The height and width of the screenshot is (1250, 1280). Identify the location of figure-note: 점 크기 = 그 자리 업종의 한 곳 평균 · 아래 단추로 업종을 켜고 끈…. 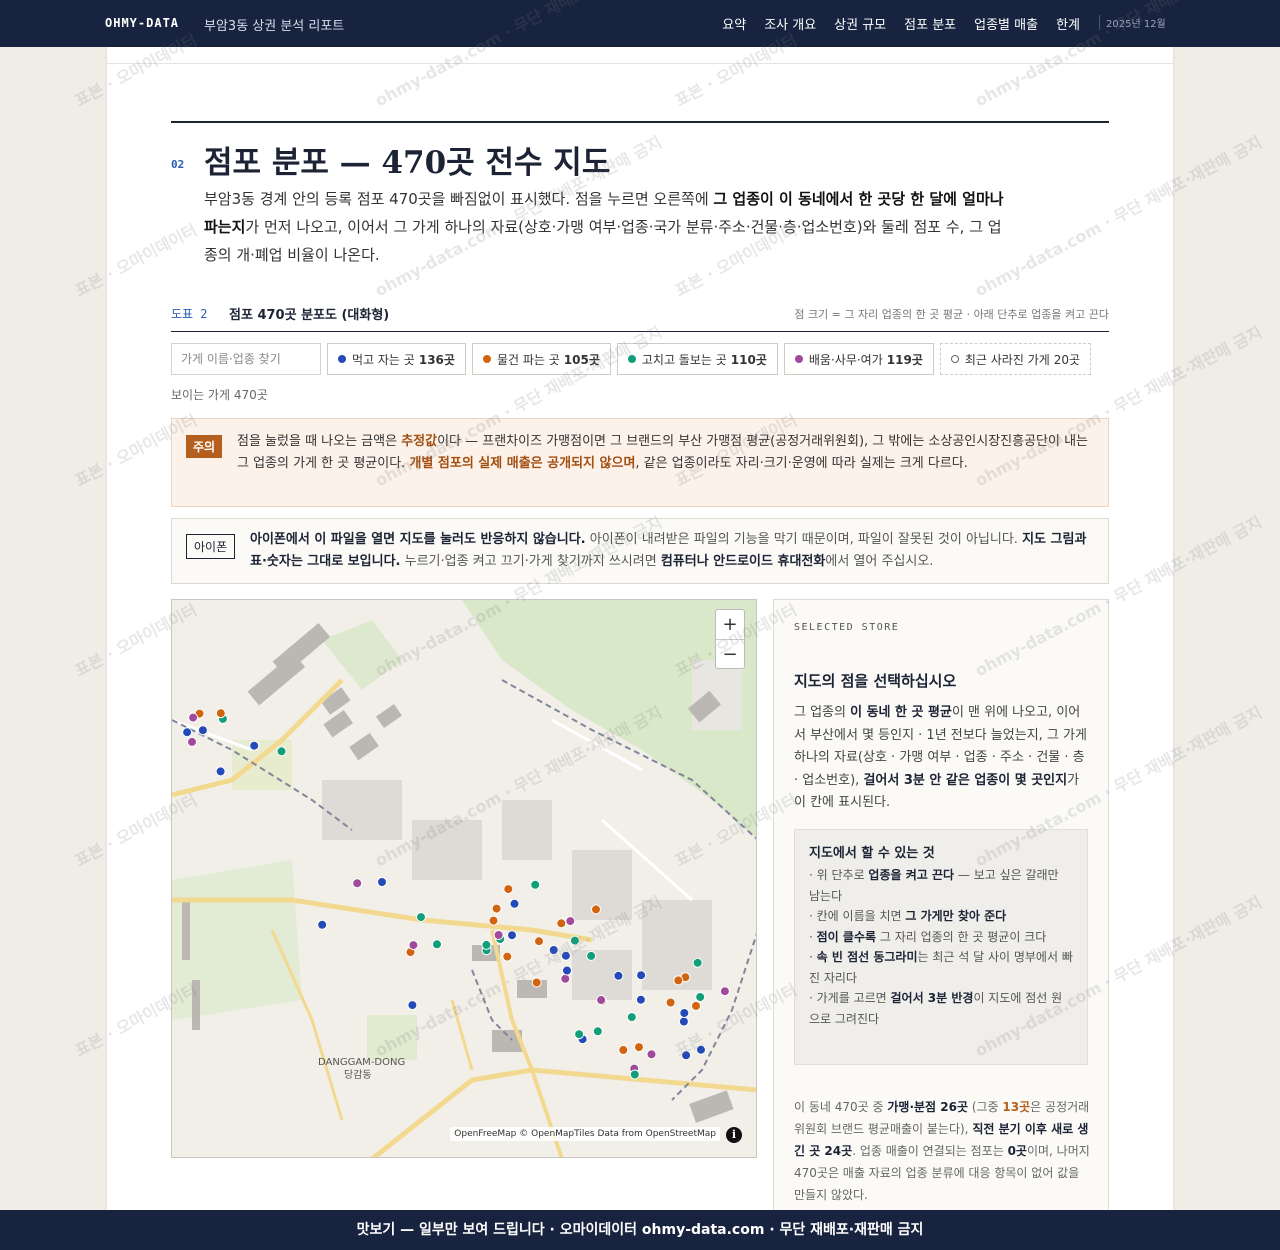
(951, 314).